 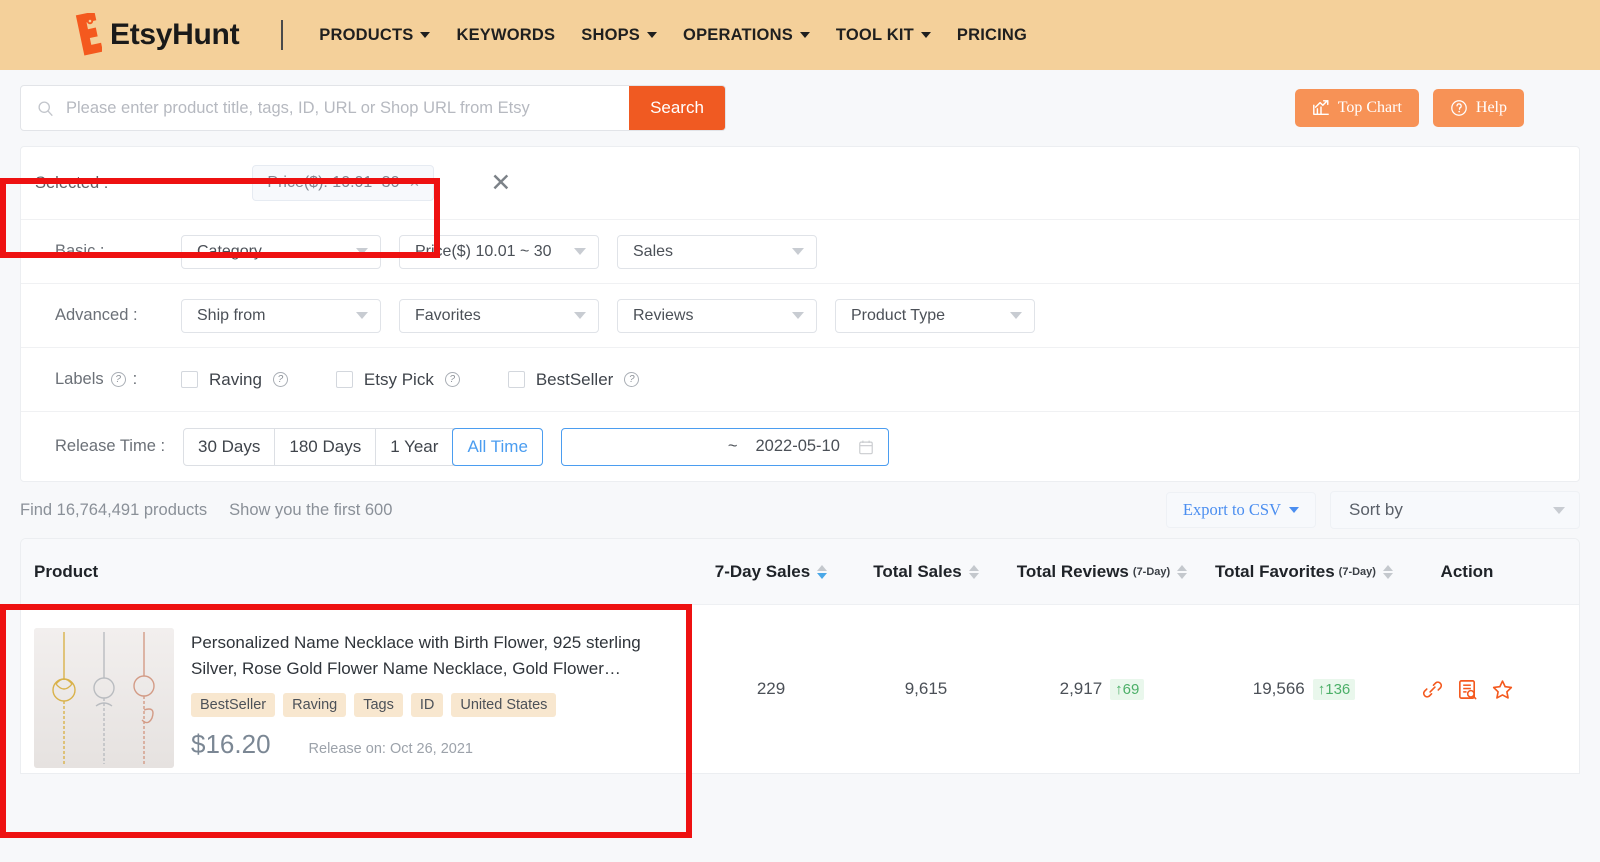 I want to click on cell-total-sales: 9,615, so click(x=926, y=689).